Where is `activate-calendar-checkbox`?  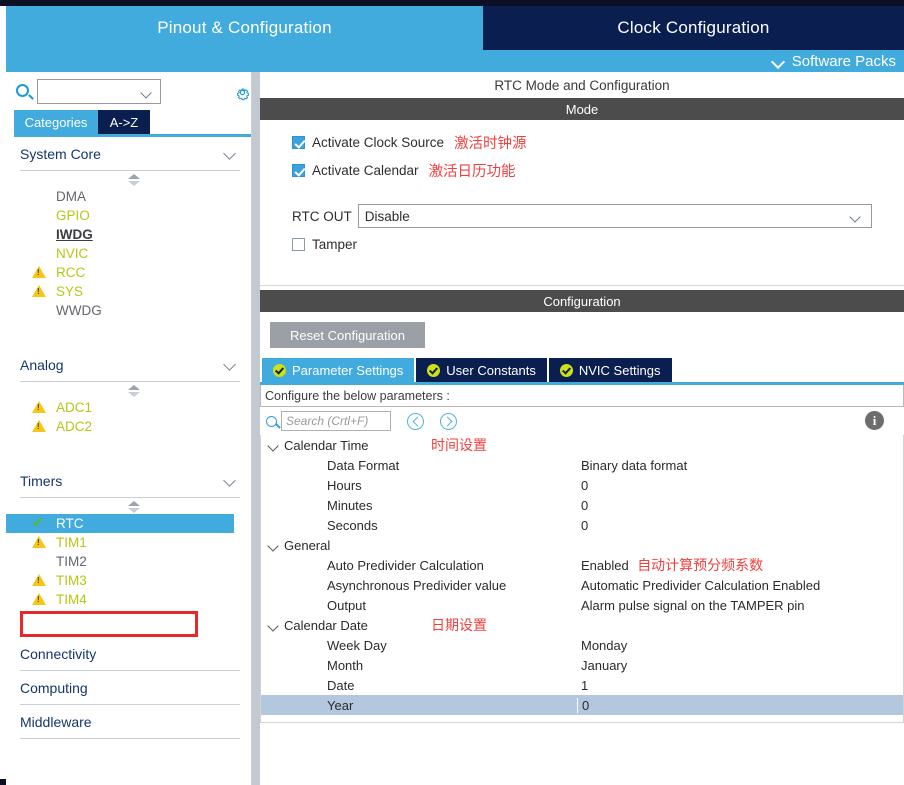
activate-calendar-checkbox is located at coordinates (298, 170).